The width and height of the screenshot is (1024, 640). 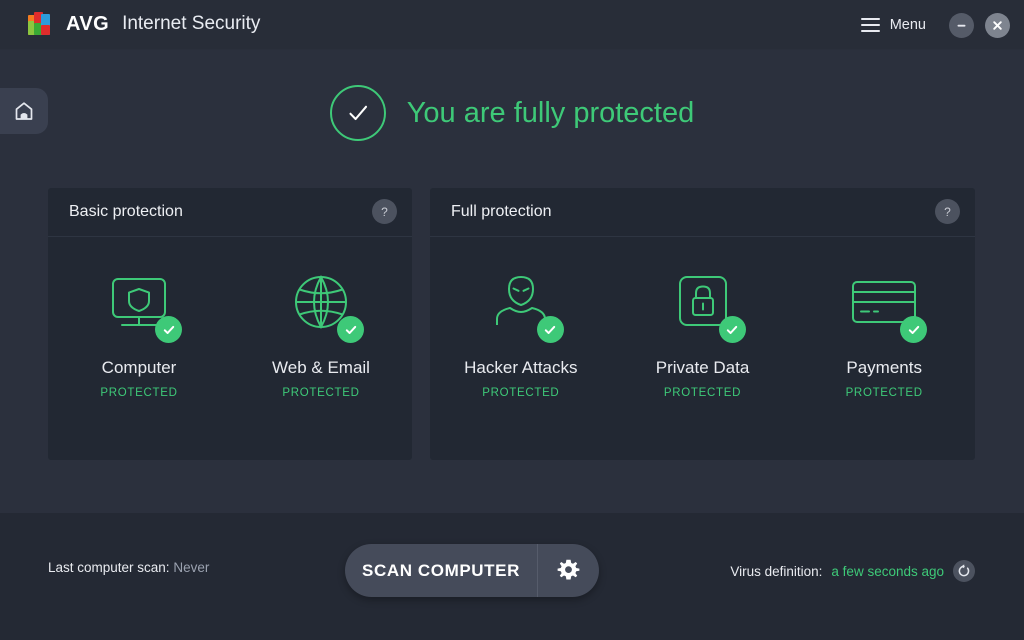 What do you see at coordinates (126, 211) in the screenshot?
I see `panel-title: Basic protection` at bounding box center [126, 211].